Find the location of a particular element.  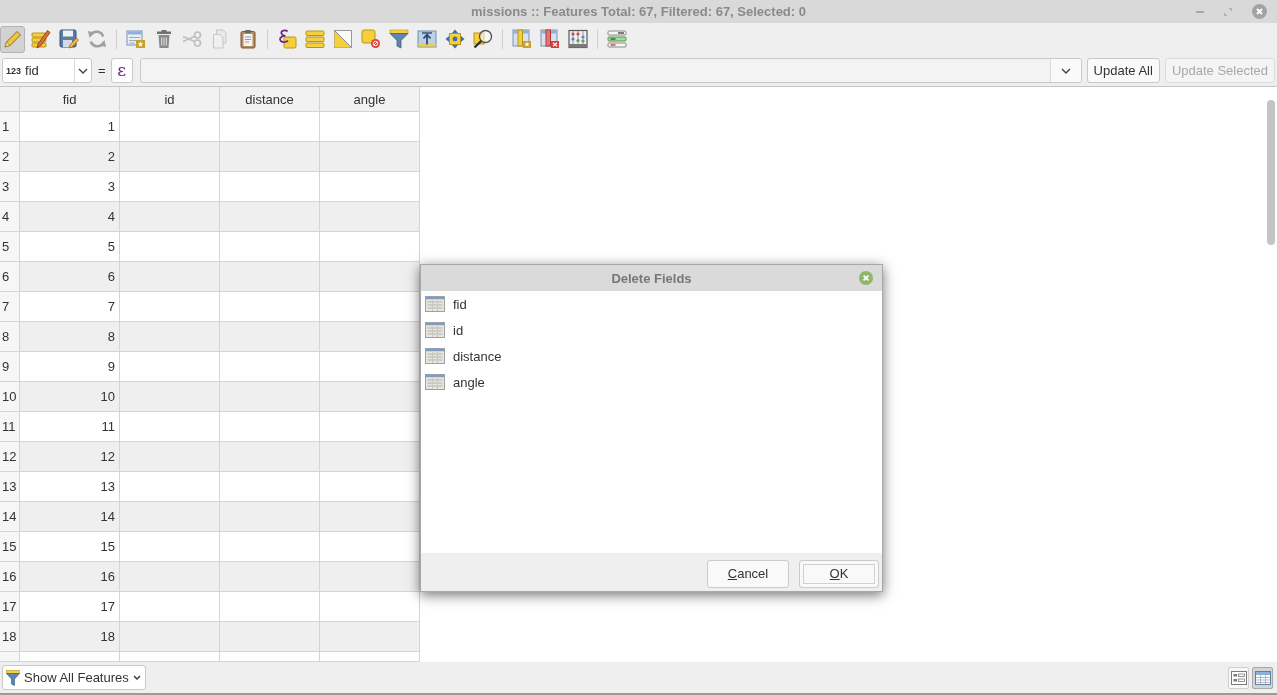

diagonal-square-icon is located at coordinates (342, 39).